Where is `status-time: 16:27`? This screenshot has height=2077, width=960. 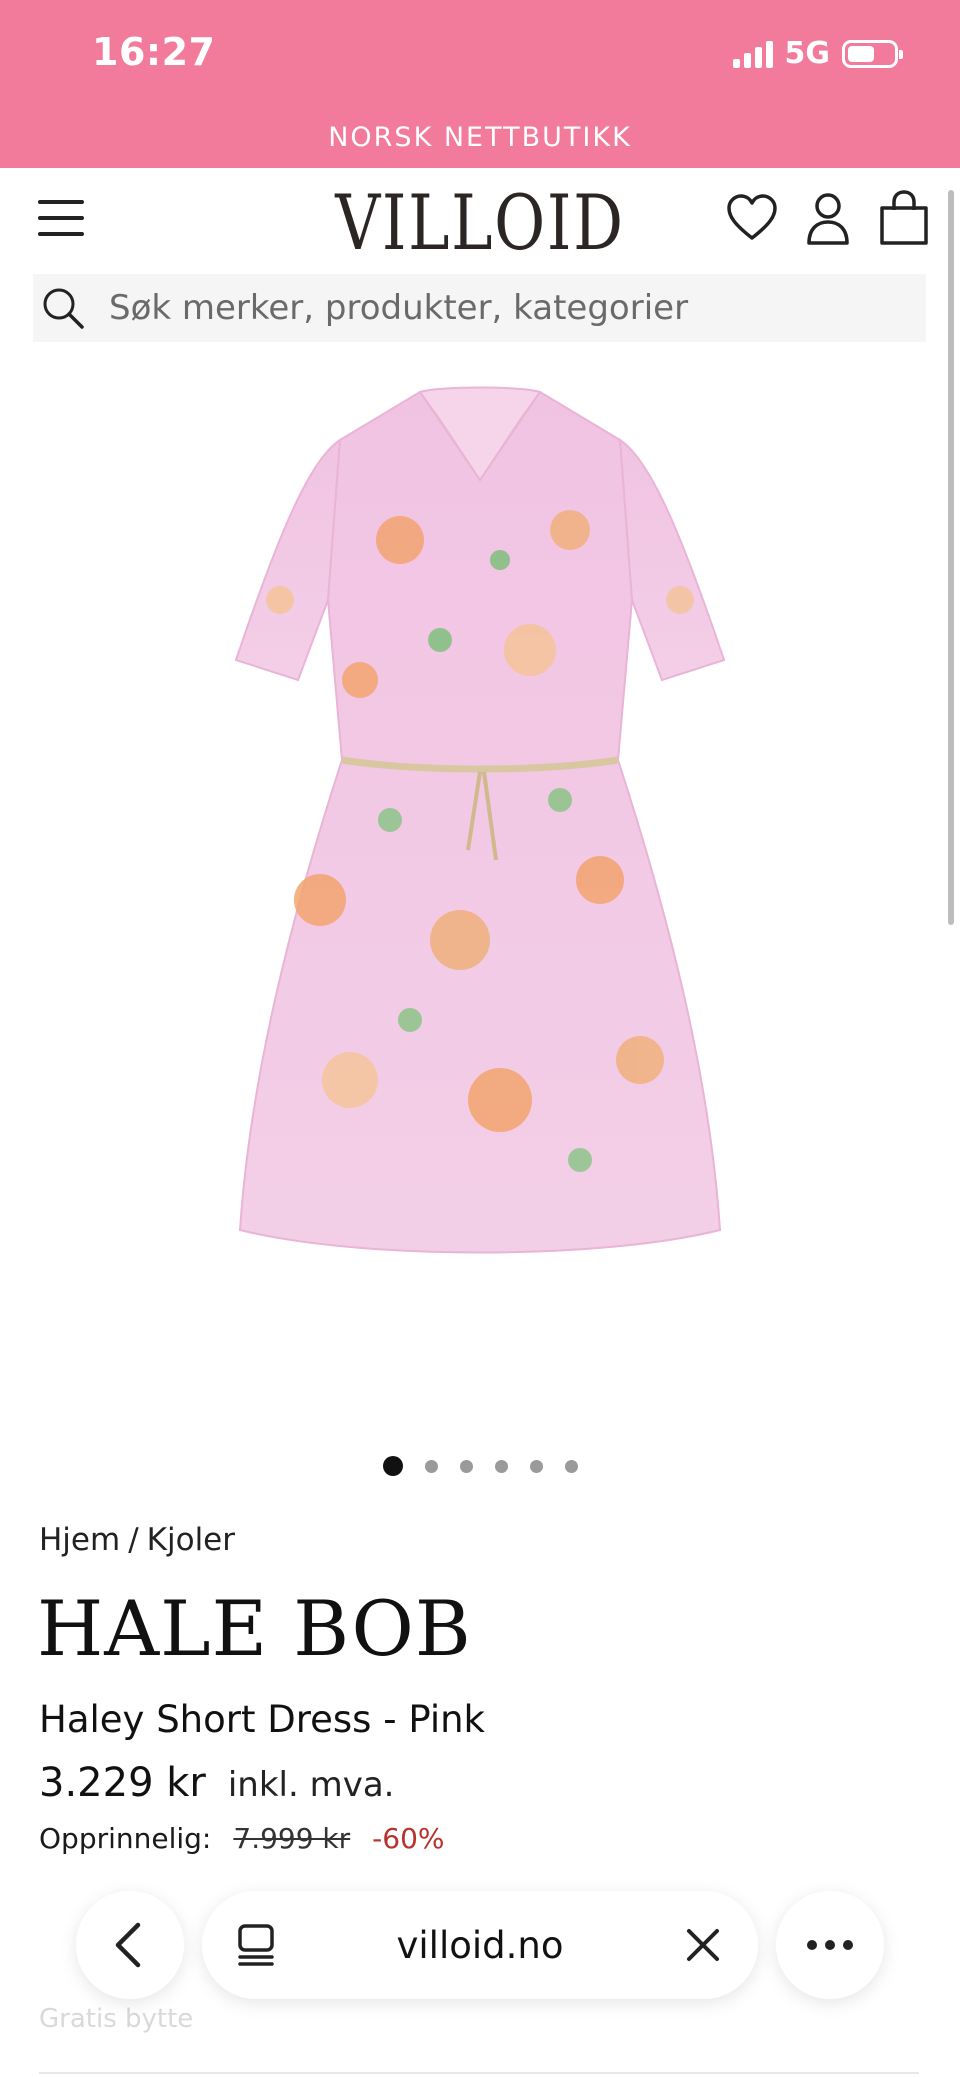
status-time: 16:27 is located at coordinates (154, 52).